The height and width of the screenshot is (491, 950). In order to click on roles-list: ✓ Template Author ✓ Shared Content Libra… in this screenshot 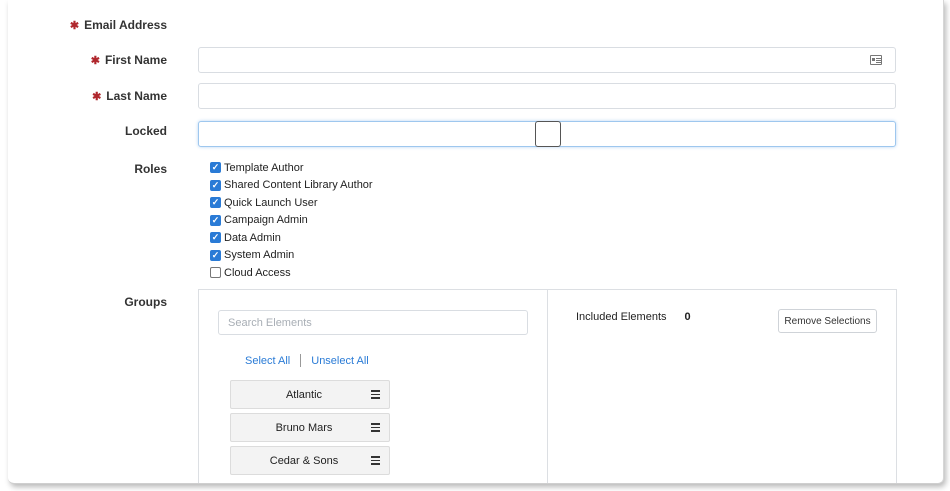, I will do `click(291, 220)`.